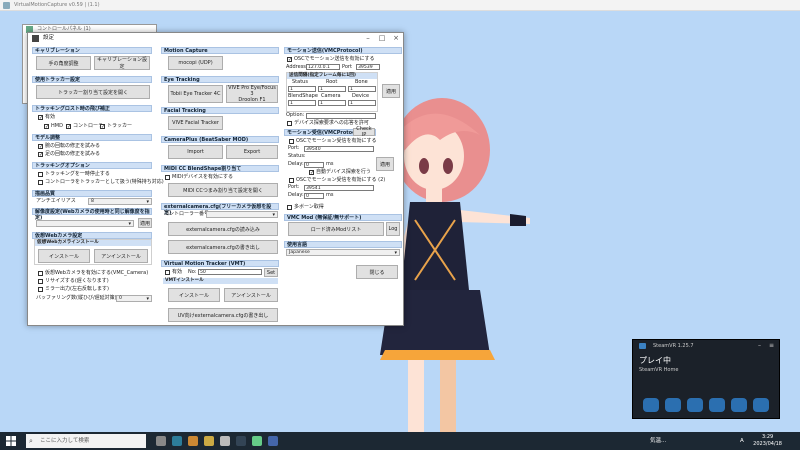 The height and width of the screenshot is (450, 800). What do you see at coordinates (40, 289) in the screenshot?
I see `mirror-checkbox` at bounding box center [40, 289].